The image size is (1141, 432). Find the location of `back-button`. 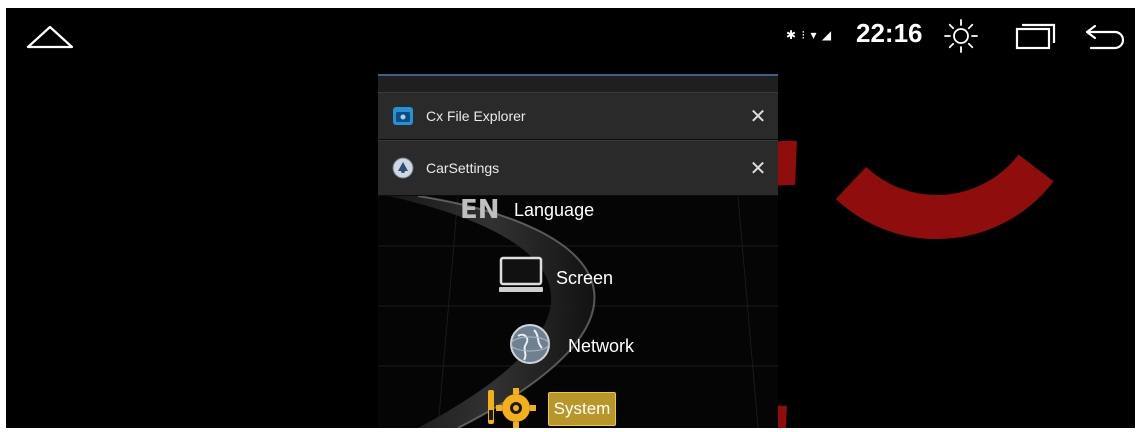

back-button is located at coordinates (1105, 36).